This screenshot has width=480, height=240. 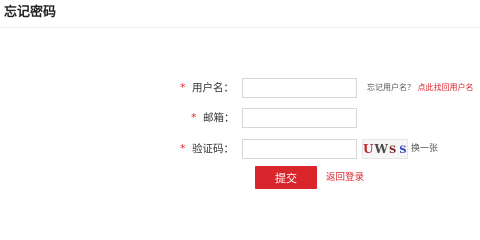 What do you see at coordinates (446, 87) in the screenshot?
I see `find-username-link: 点此找回用户名` at bounding box center [446, 87].